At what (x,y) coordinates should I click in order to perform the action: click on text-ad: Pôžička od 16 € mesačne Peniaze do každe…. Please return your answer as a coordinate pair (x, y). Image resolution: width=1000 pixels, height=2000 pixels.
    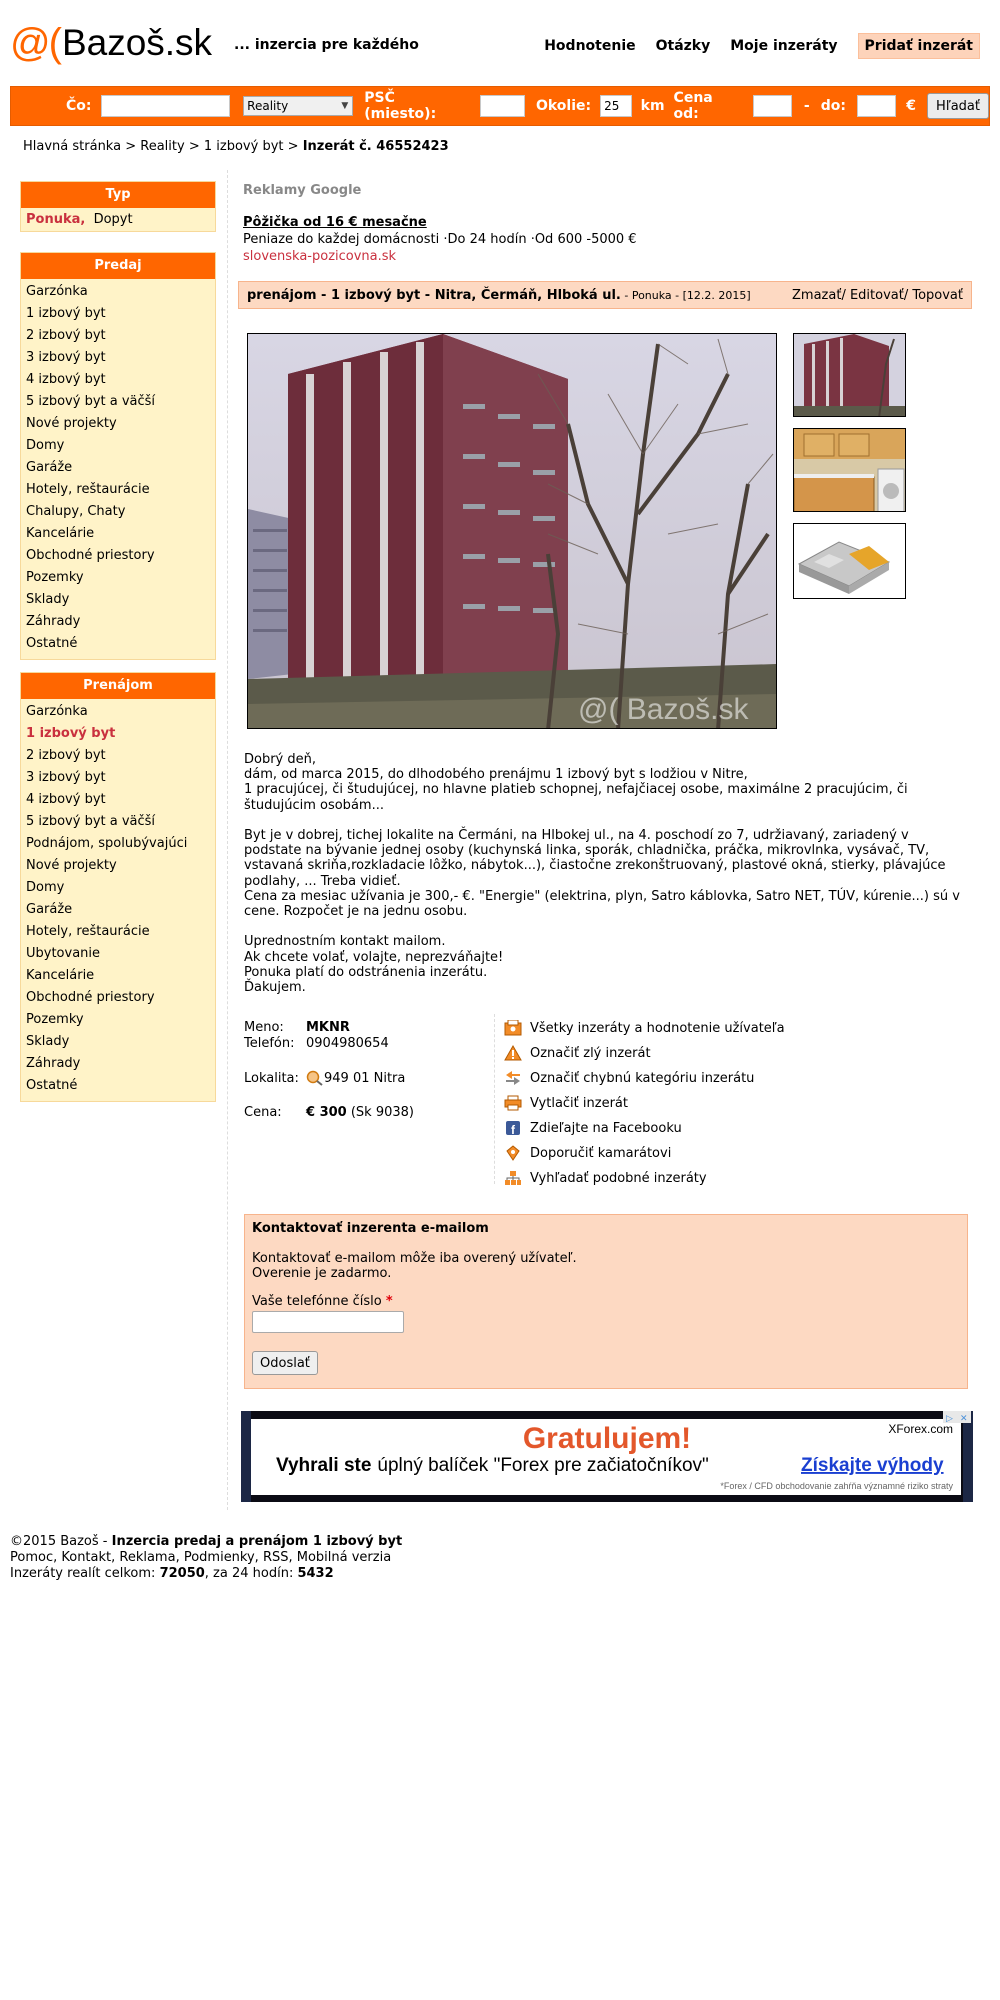
    Looking at the image, I should click on (440, 239).